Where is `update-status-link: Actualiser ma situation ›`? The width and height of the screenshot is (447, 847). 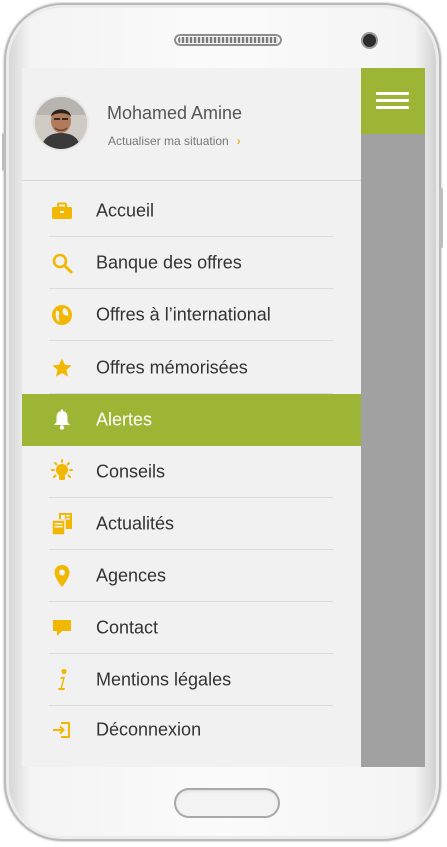
update-status-link: Actualiser ma situation › is located at coordinates (174, 141).